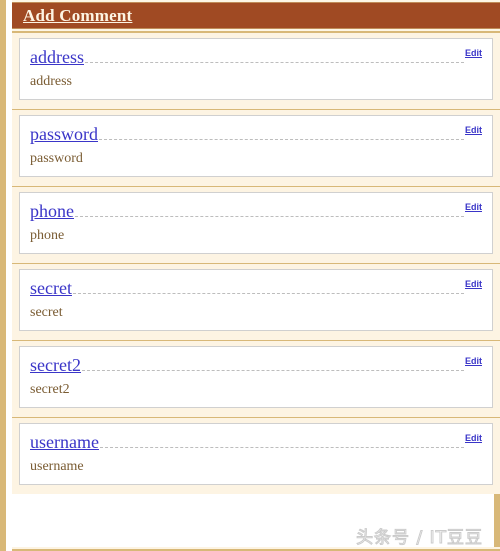 The height and width of the screenshot is (551, 500). I want to click on comment-field-card: secret2 Edit secret2, so click(256, 378).